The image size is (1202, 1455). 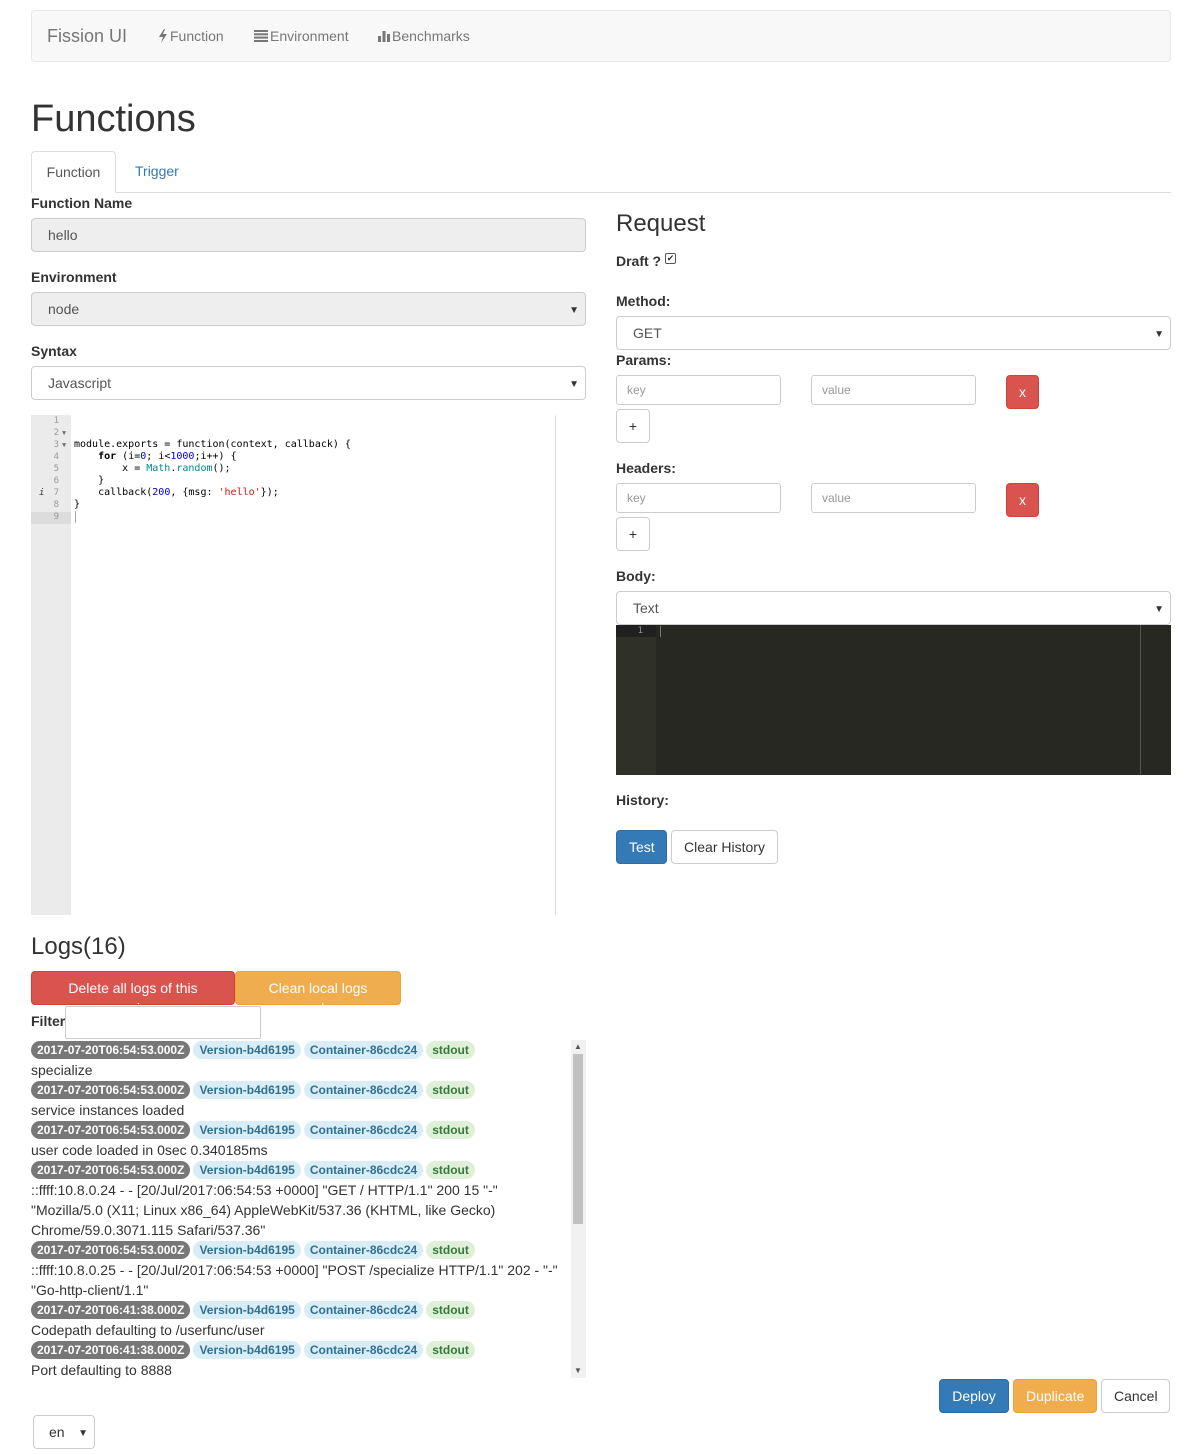 What do you see at coordinates (893, 333) in the screenshot?
I see `method-select: GET ▼` at bounding box center [893, 333].